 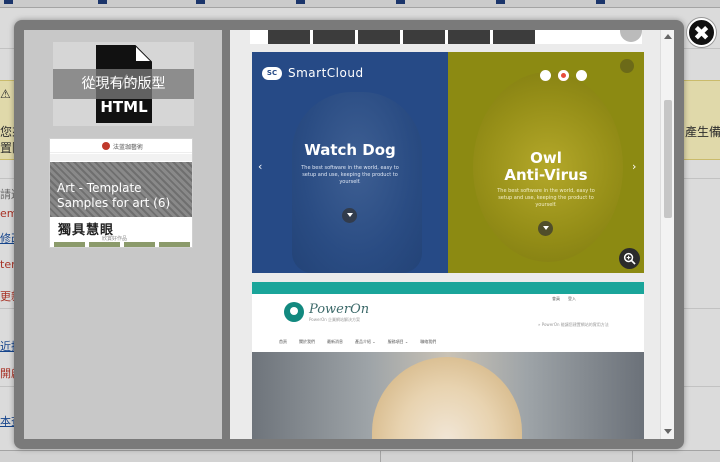 What do you see at coordinates (572, 299) in the screenshot?
I see `poweron-top-link: 登入` at bounding box center [572, 299].